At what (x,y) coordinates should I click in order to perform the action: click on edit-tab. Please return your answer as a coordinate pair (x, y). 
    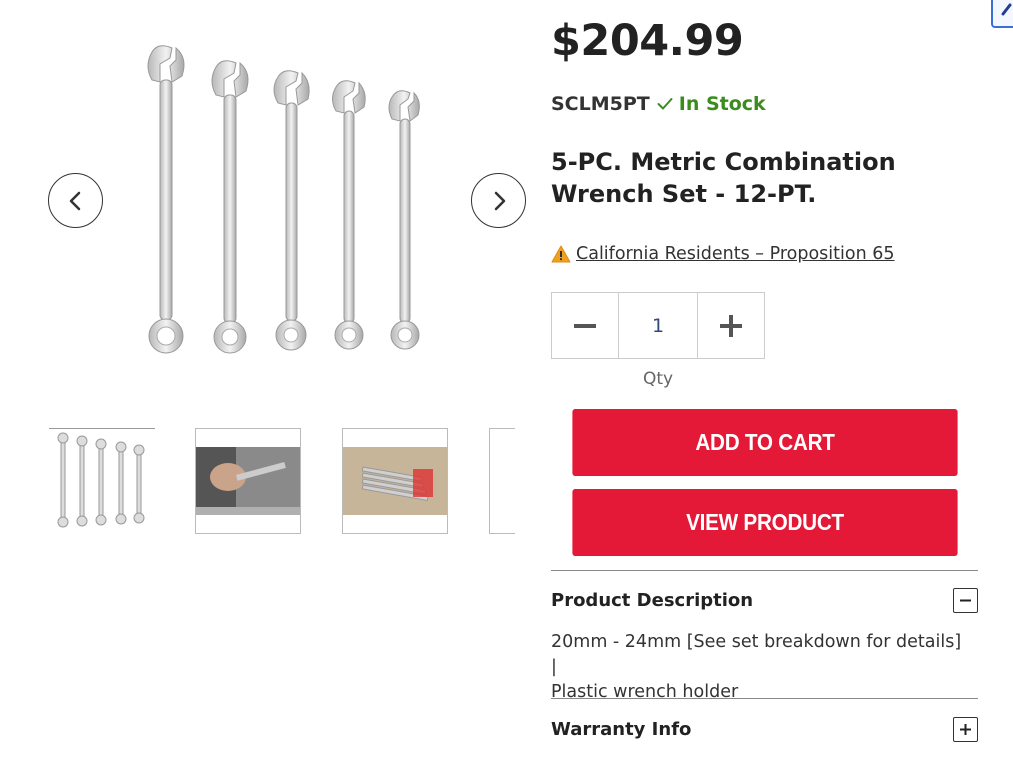
    Looking at the image, I should click on (1002, 14).